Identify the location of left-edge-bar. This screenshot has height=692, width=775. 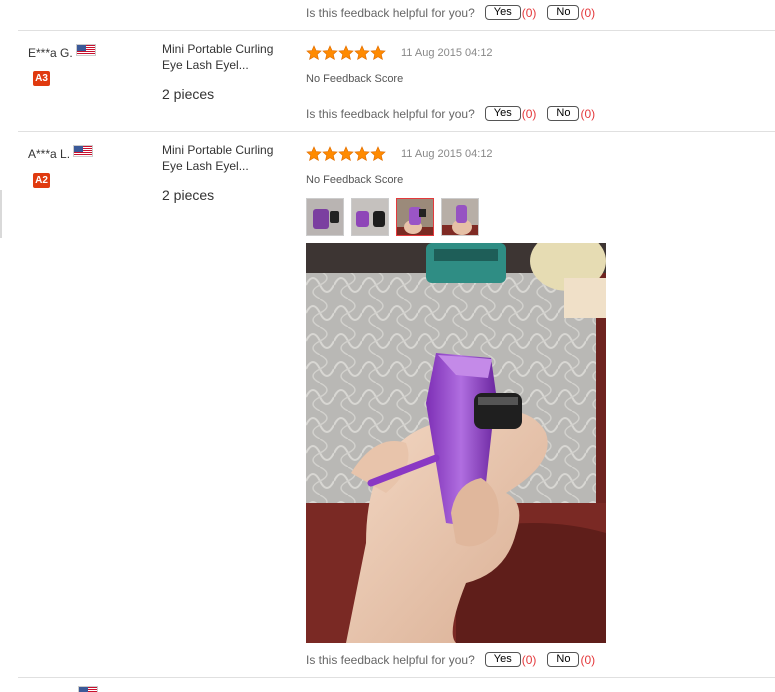
(1, 214).